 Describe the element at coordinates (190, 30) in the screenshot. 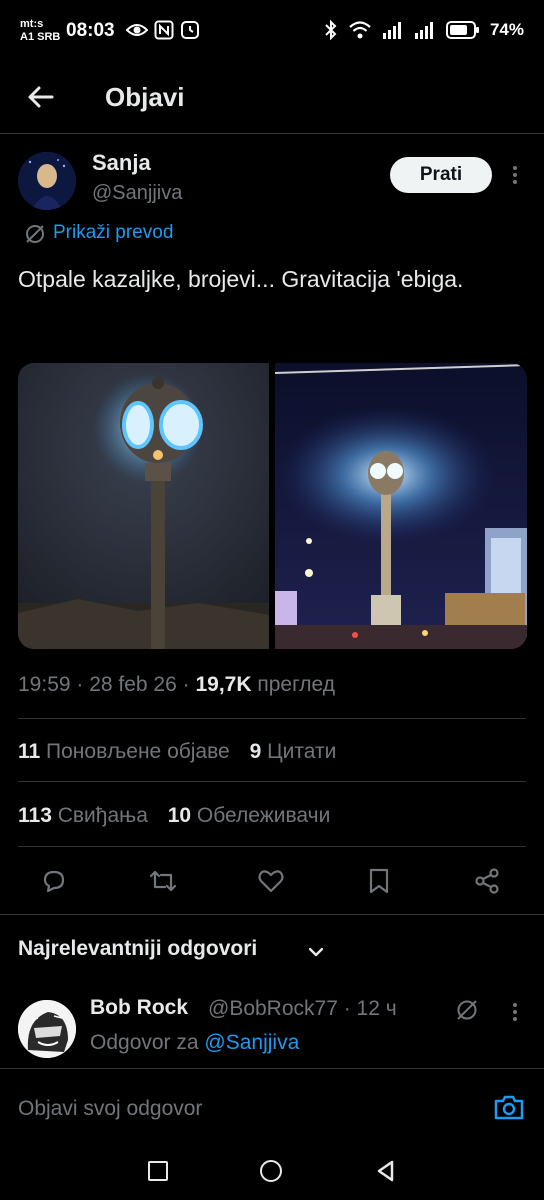

I see `alarm-icon` at that location.